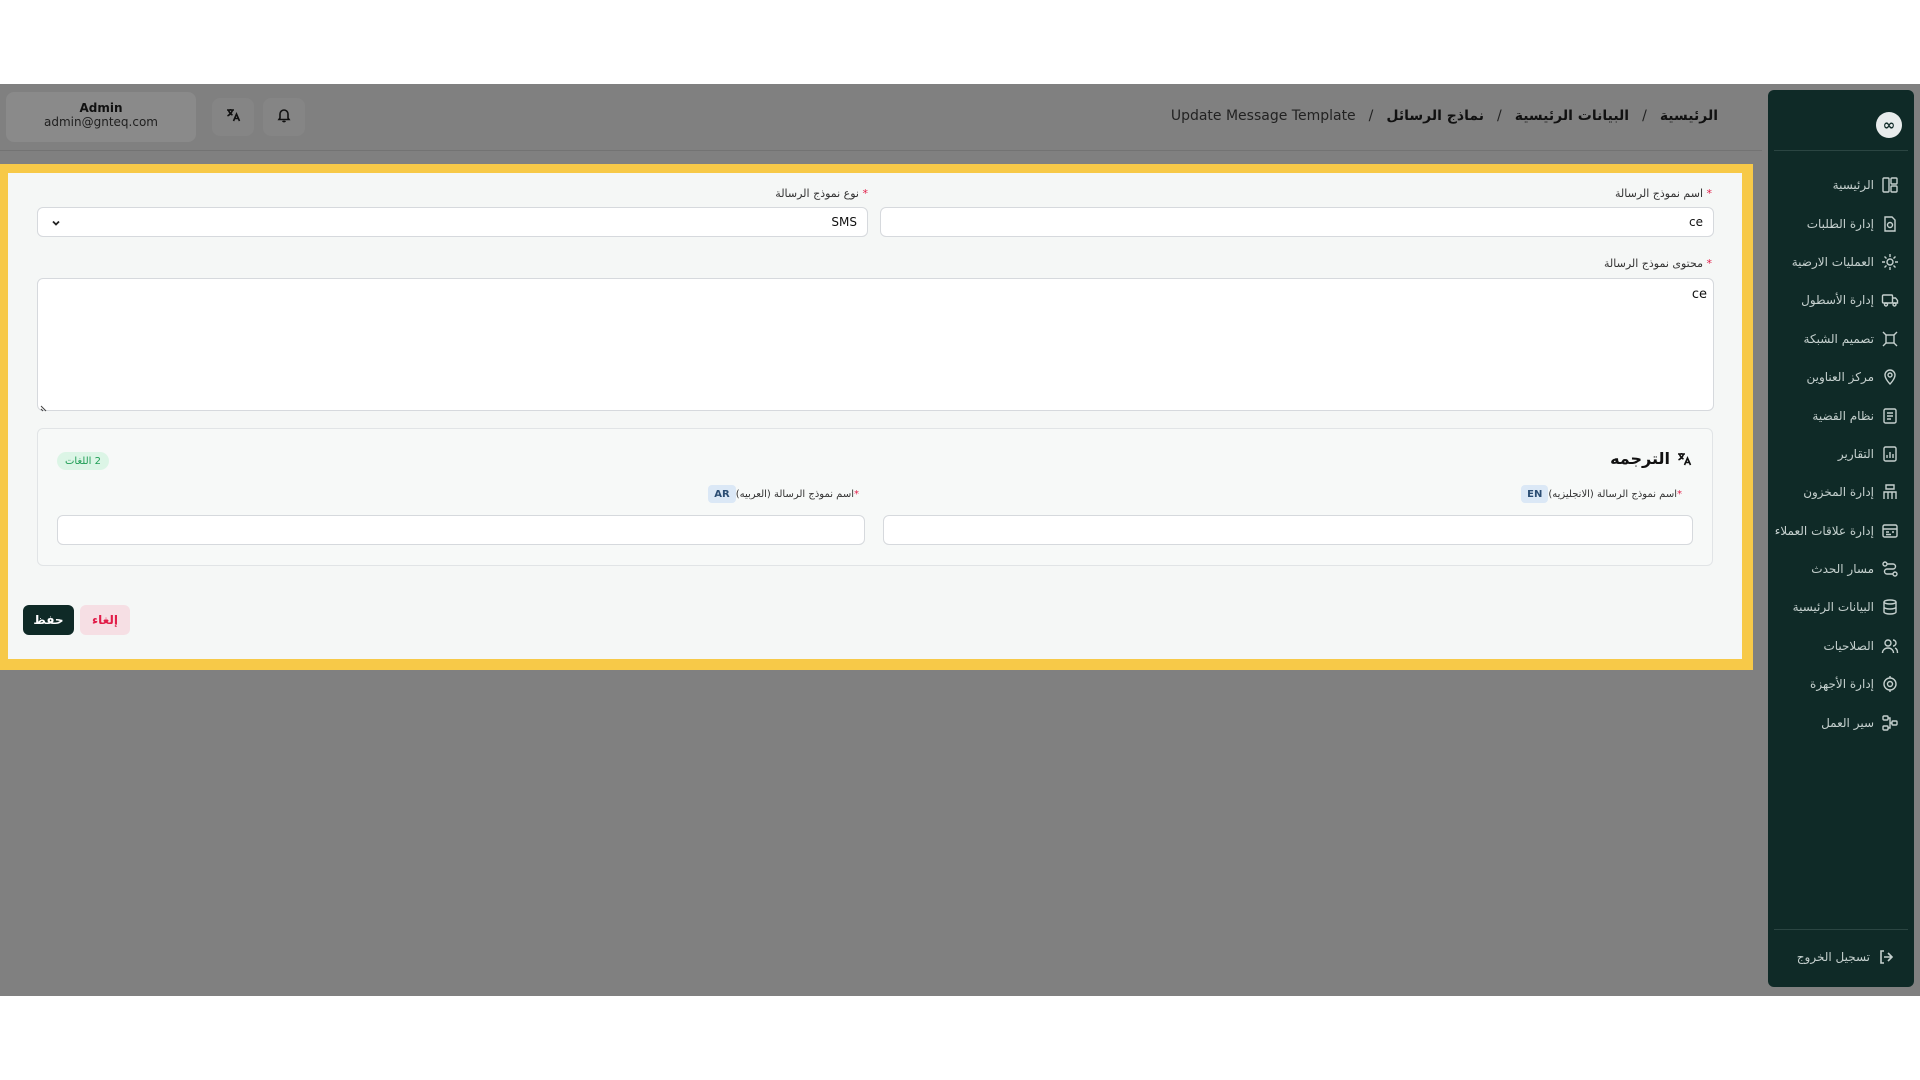  What do you see at coordinates (48, 620) in the screenshot?
I see `save-button: حفظ` at bounding box center [48, 620].